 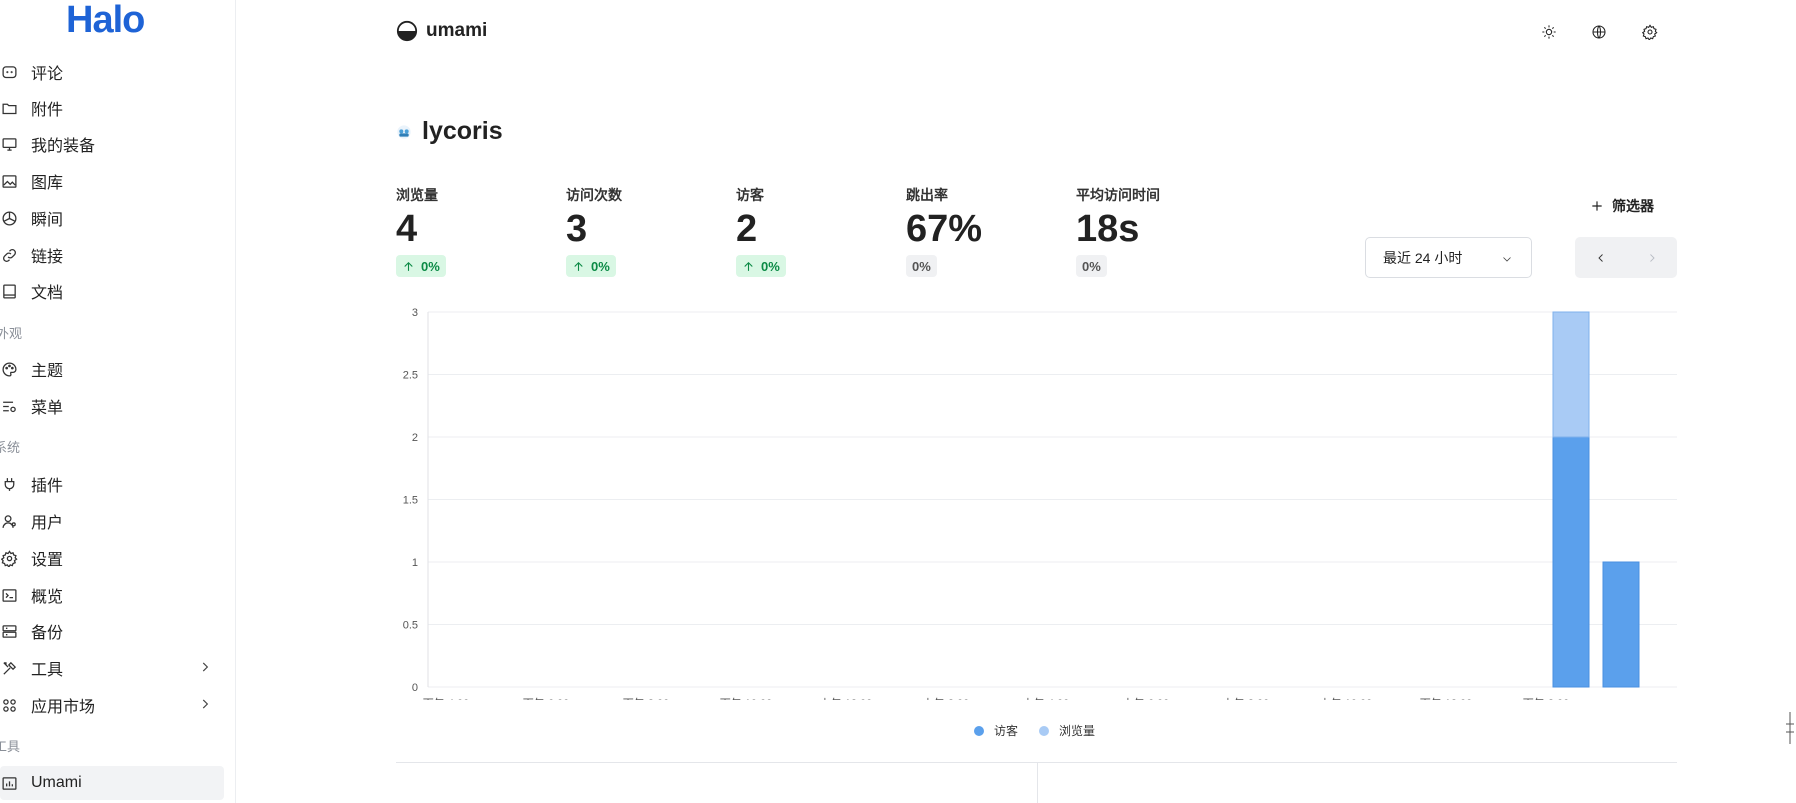 I want to click on x-tick-label: 上午 8:00, so click(x=1246, y=698).